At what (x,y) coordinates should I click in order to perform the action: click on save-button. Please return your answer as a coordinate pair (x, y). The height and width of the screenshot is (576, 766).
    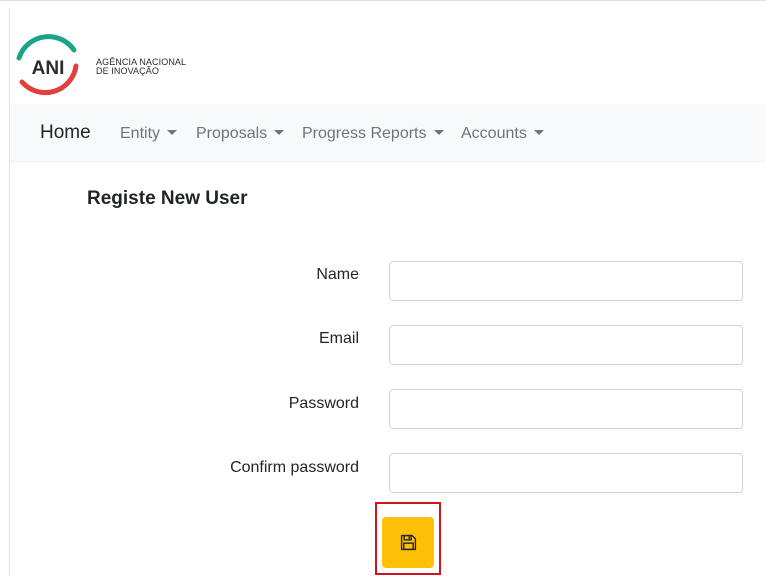
    Looking at the image, I should click on (408, 542).